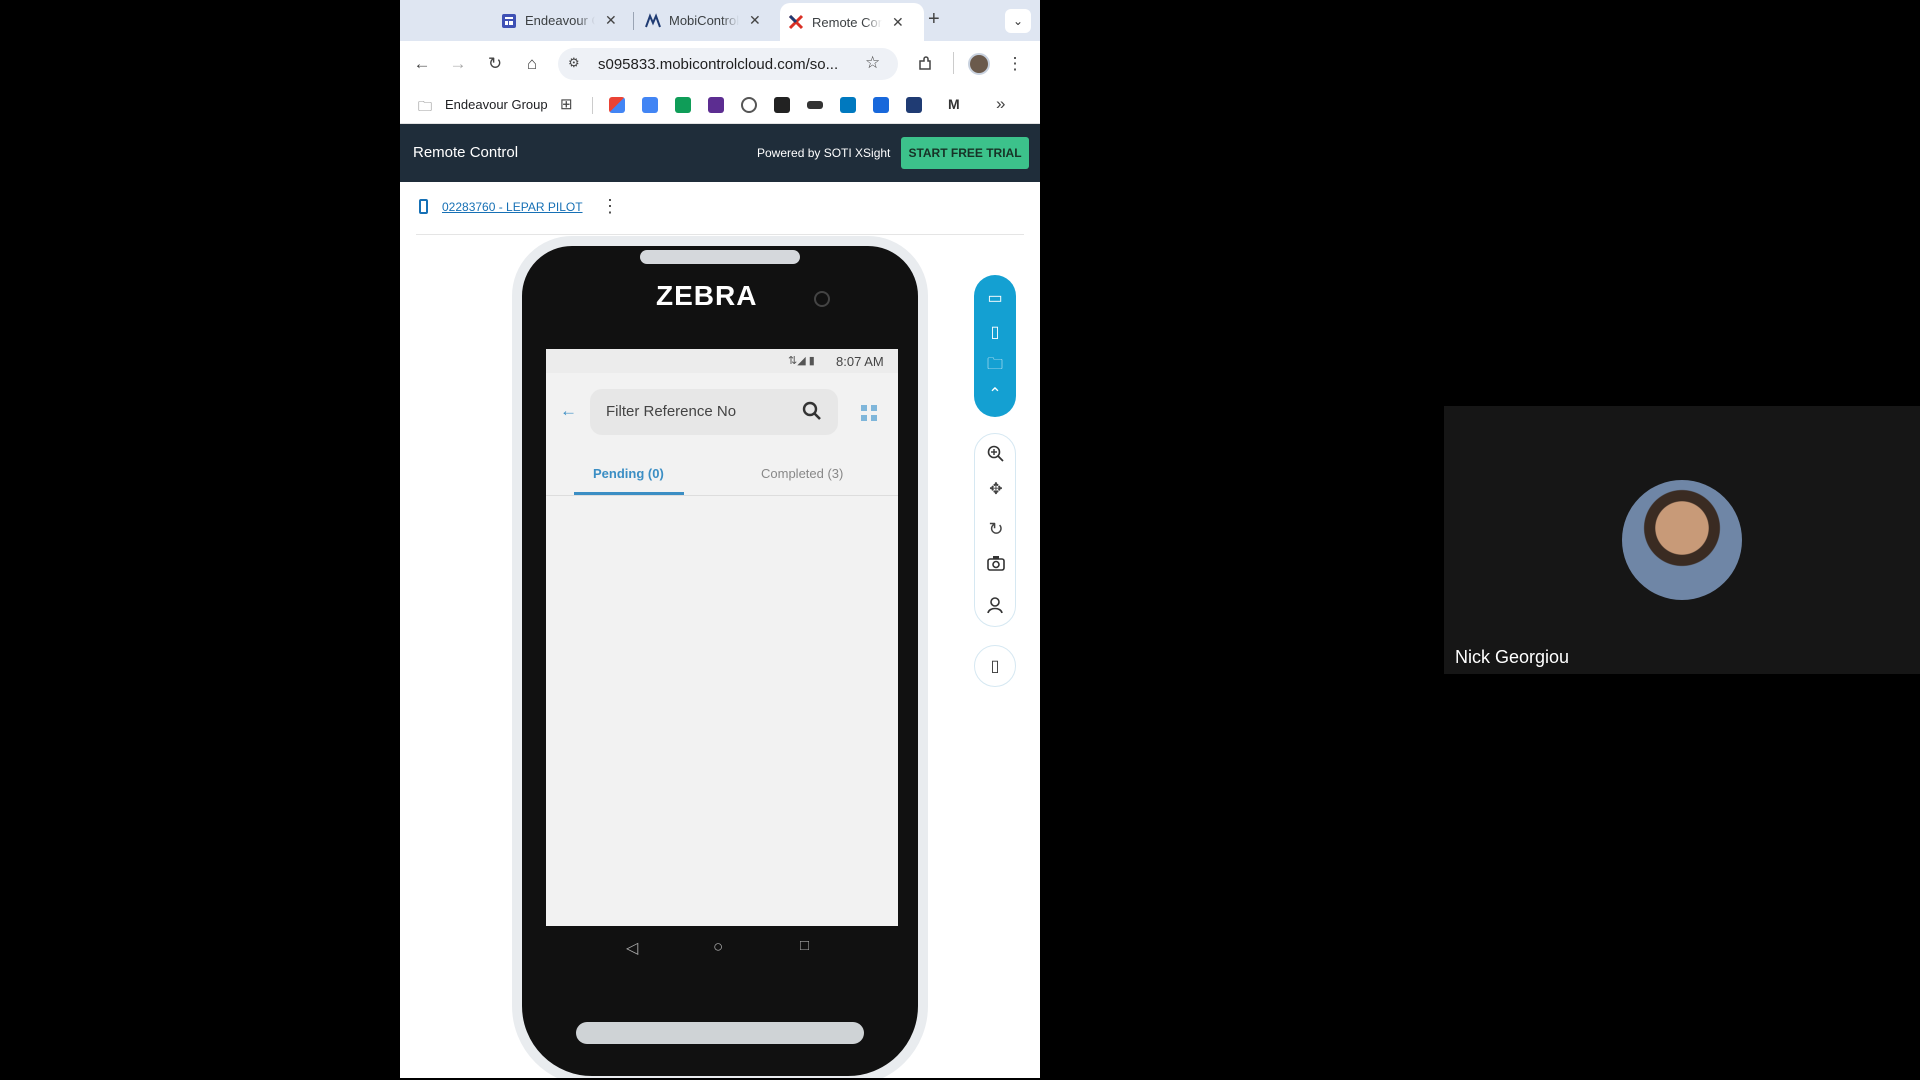  Describe the element at coordinates (566, 104) in the screenshot. I see `apps-grid-icon: ⊞` at that location.